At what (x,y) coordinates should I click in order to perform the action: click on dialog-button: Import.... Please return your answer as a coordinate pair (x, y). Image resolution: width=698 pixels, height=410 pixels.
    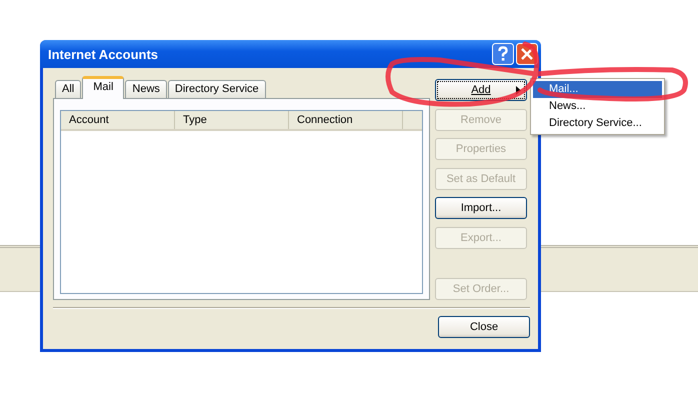
    Looking at the image, I should click on (481, 208).